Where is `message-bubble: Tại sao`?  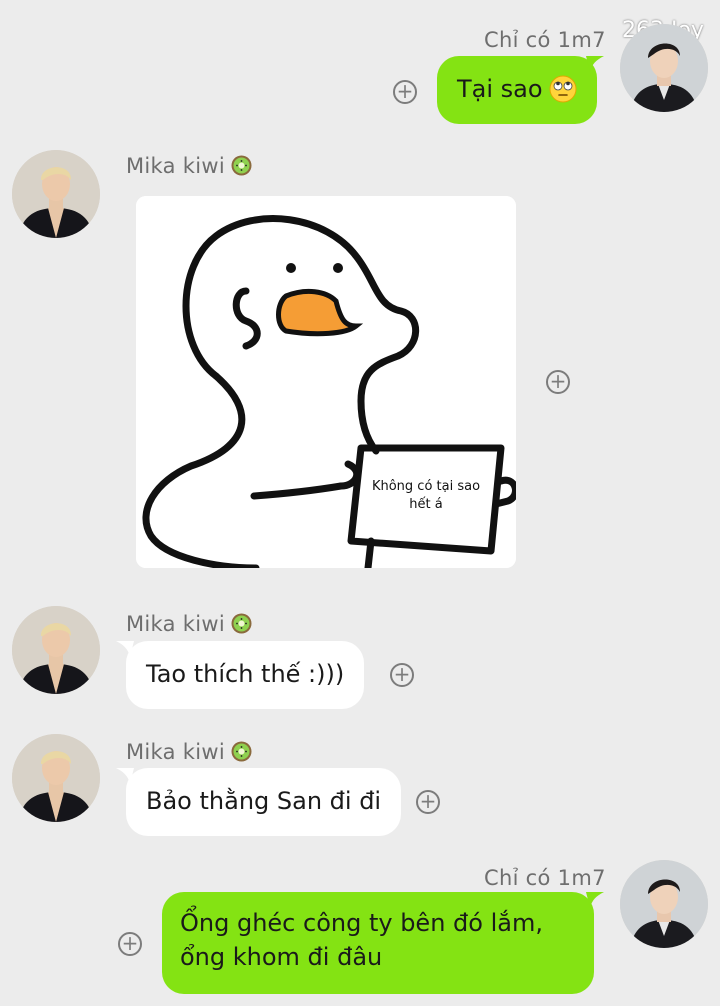 message-bubble: Tại sao is located at coordinates (517, 90).